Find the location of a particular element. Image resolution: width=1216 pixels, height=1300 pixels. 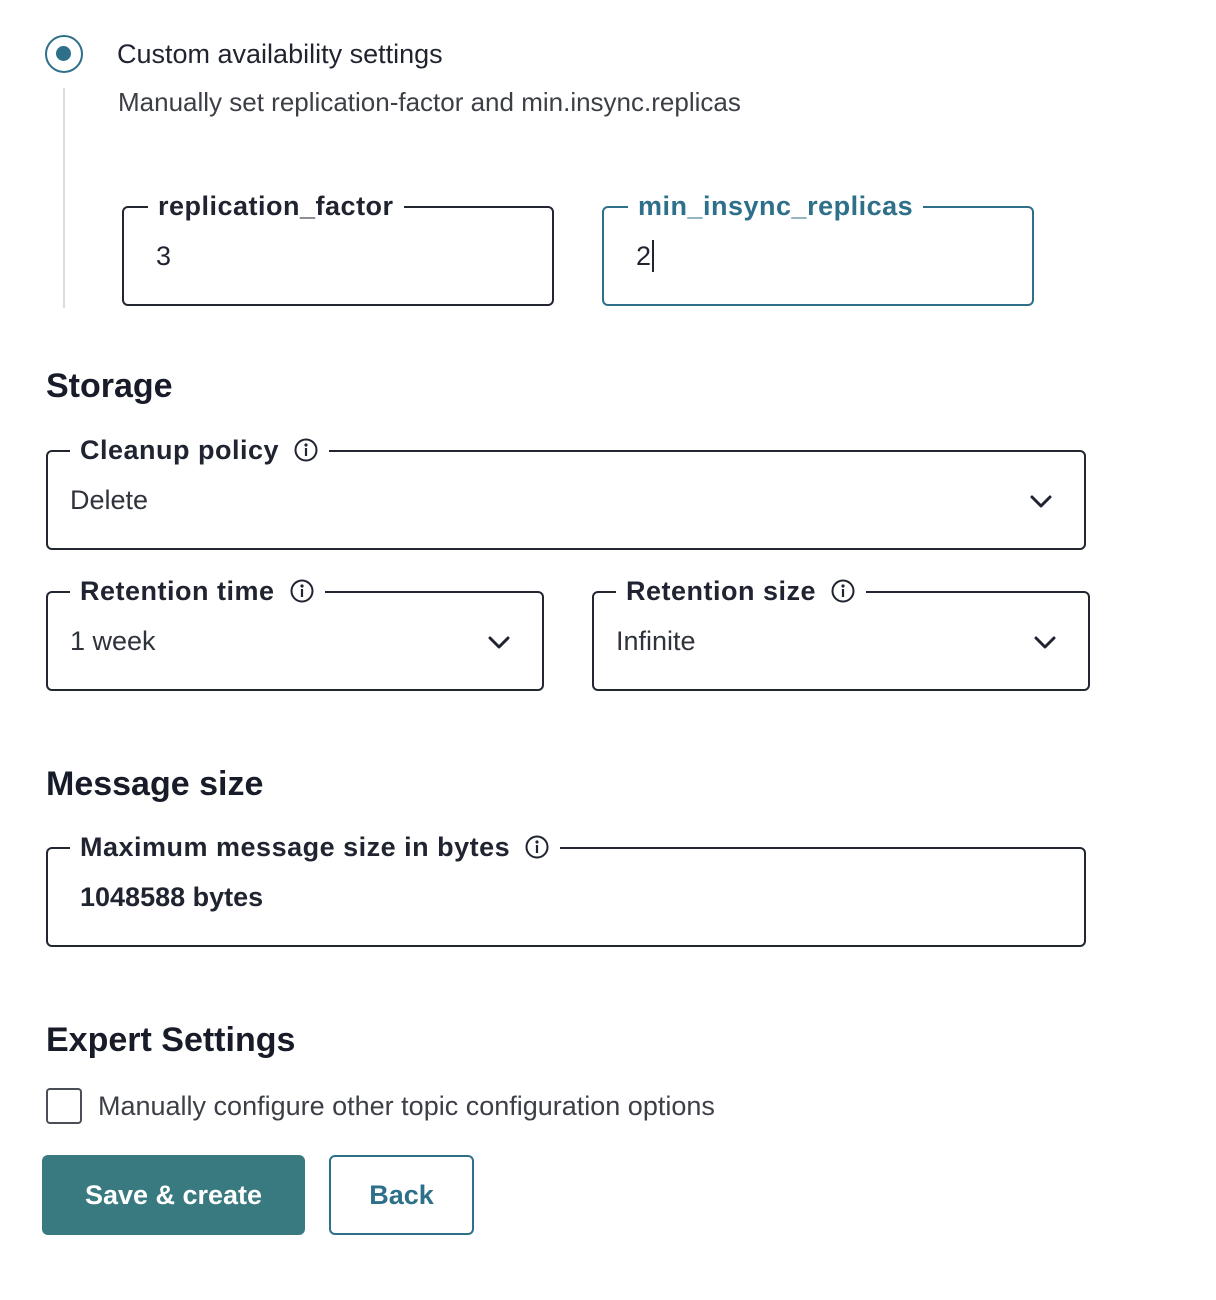

text-cursor is located at coordinates (653, 255).